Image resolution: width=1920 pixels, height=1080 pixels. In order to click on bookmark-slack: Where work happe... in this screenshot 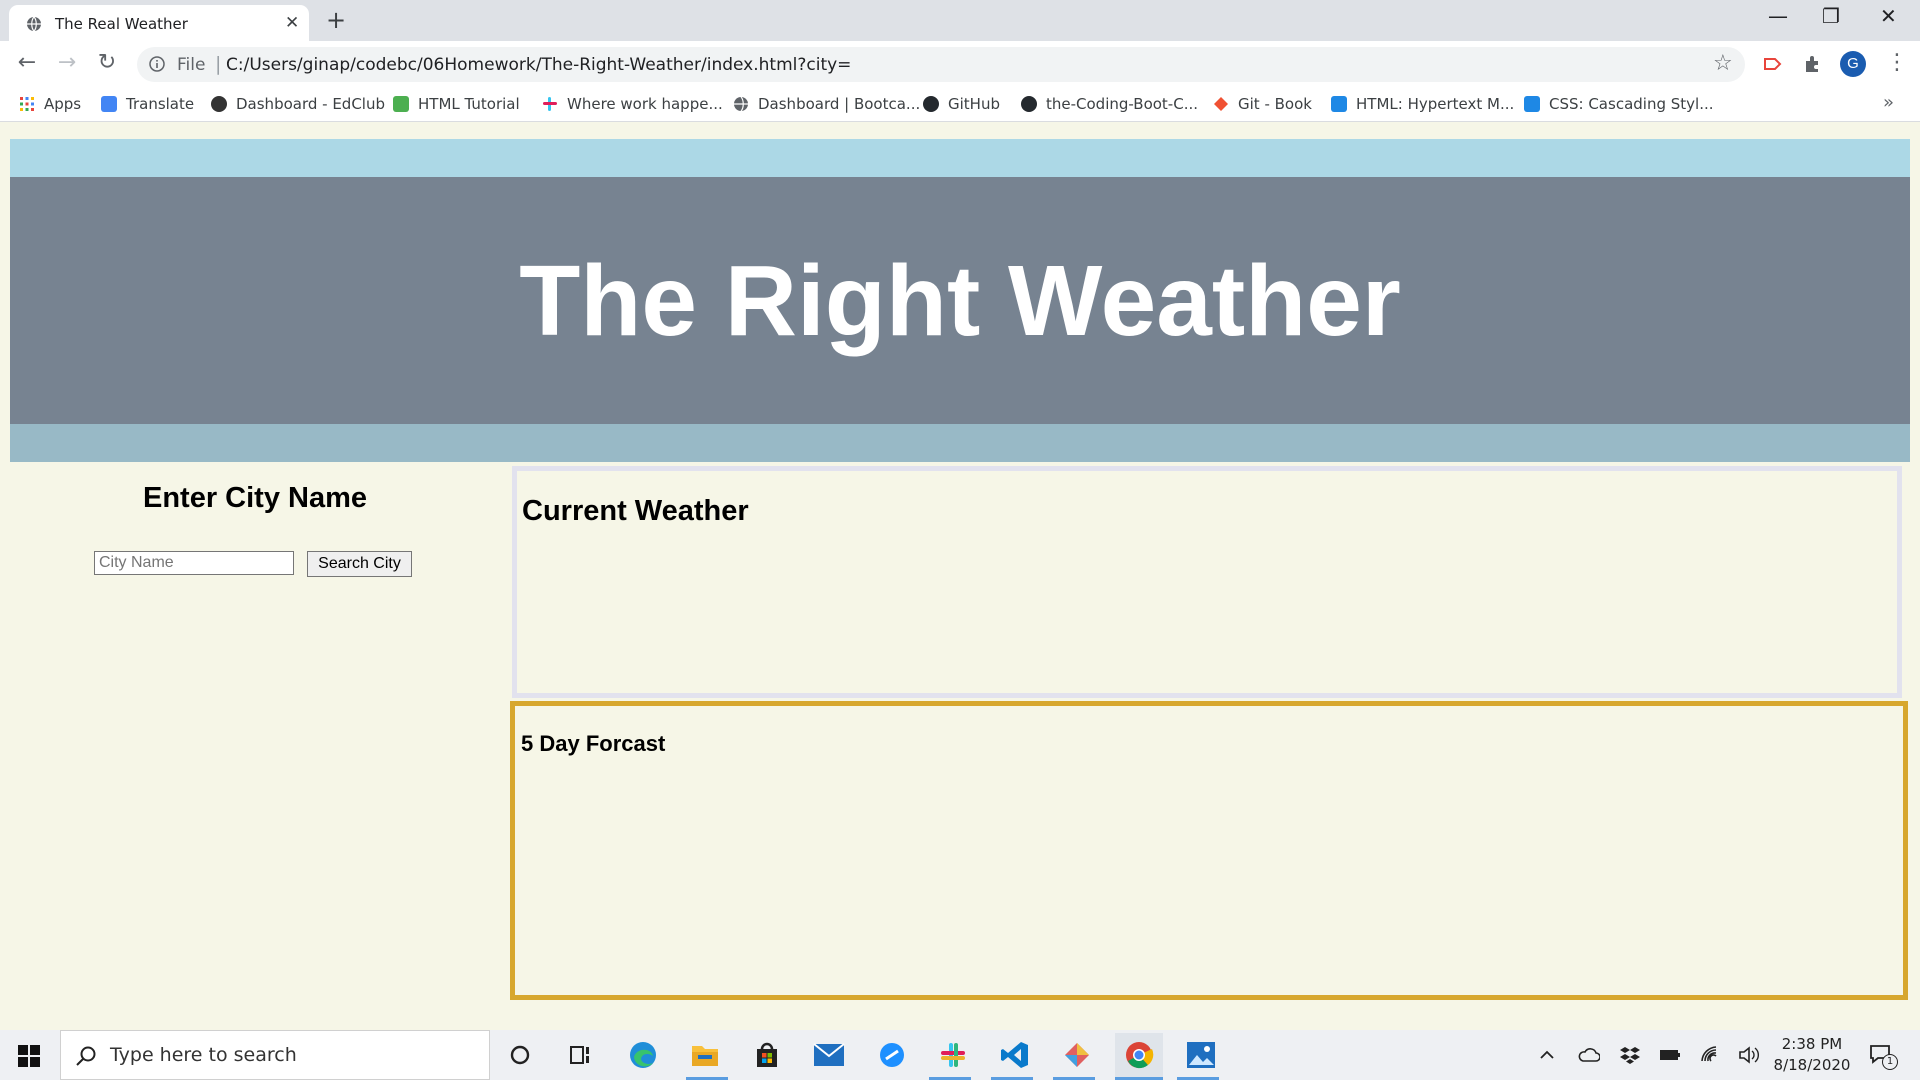, I will do `click(632, 104)`.